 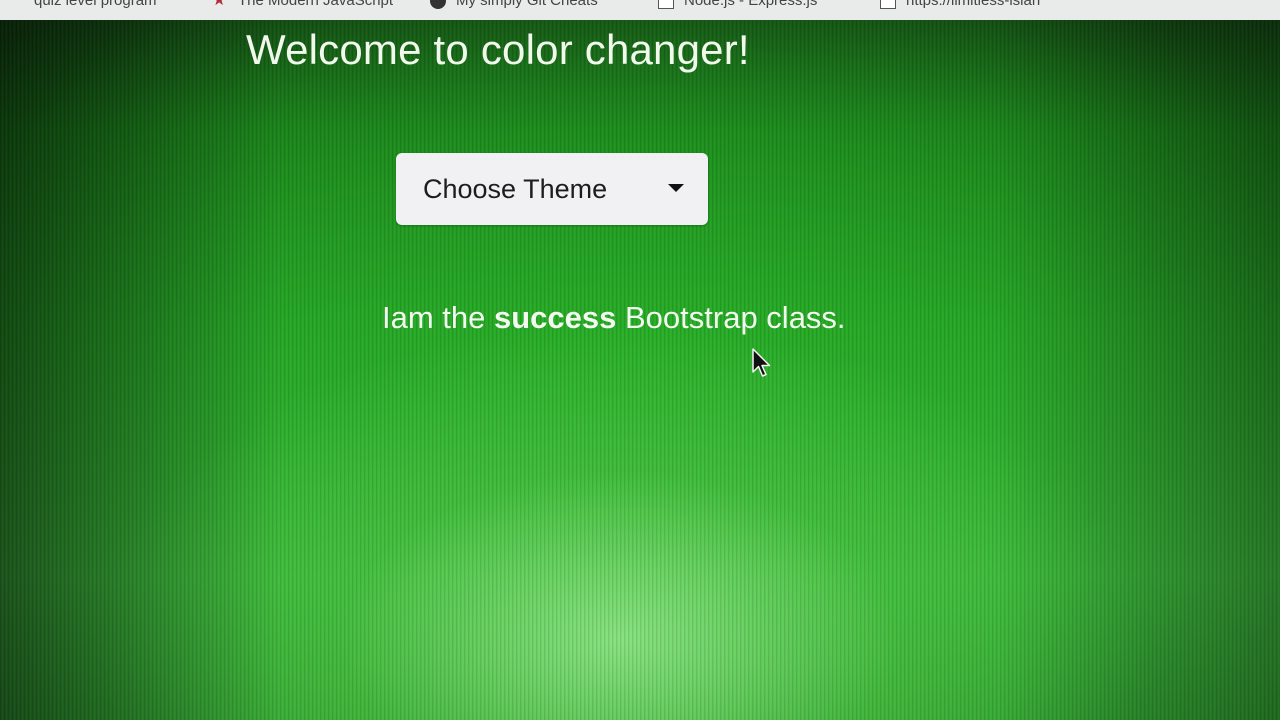 What do you see at coordinates (731, 317) in the screenshot?
I see `message-suffix: Bootstrap class.` at bounding box center [731, 317].